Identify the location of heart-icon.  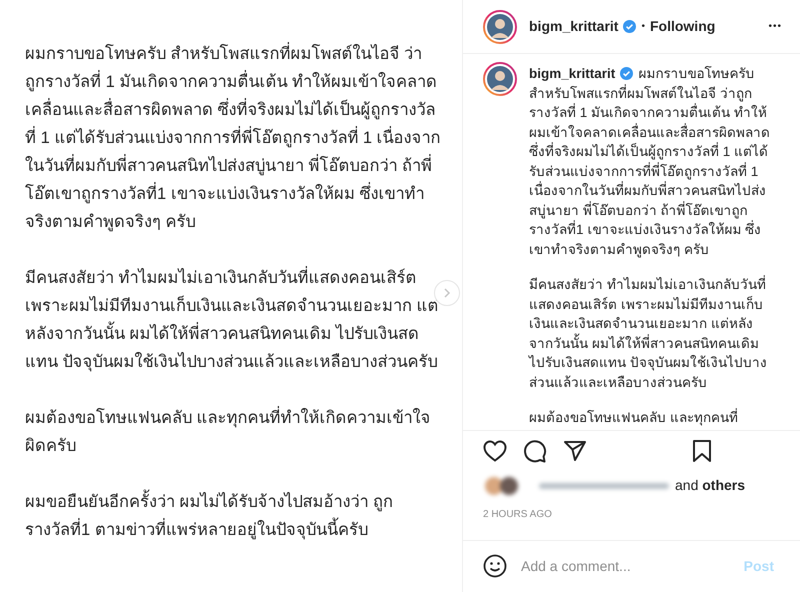
(495, 451).